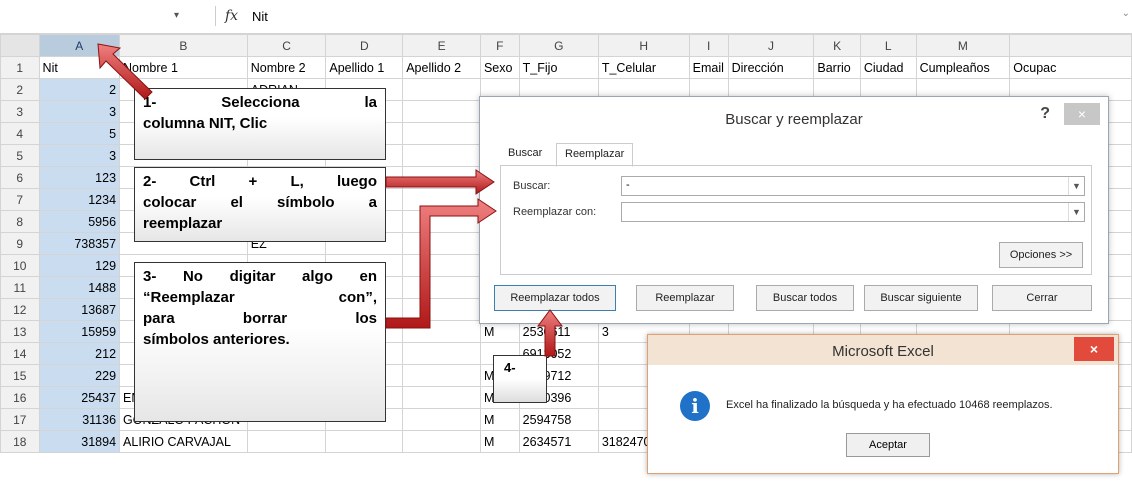 The height and width of the screenshot is (500, 1132). I want to click on cell-a: 212, so click(79, 353).